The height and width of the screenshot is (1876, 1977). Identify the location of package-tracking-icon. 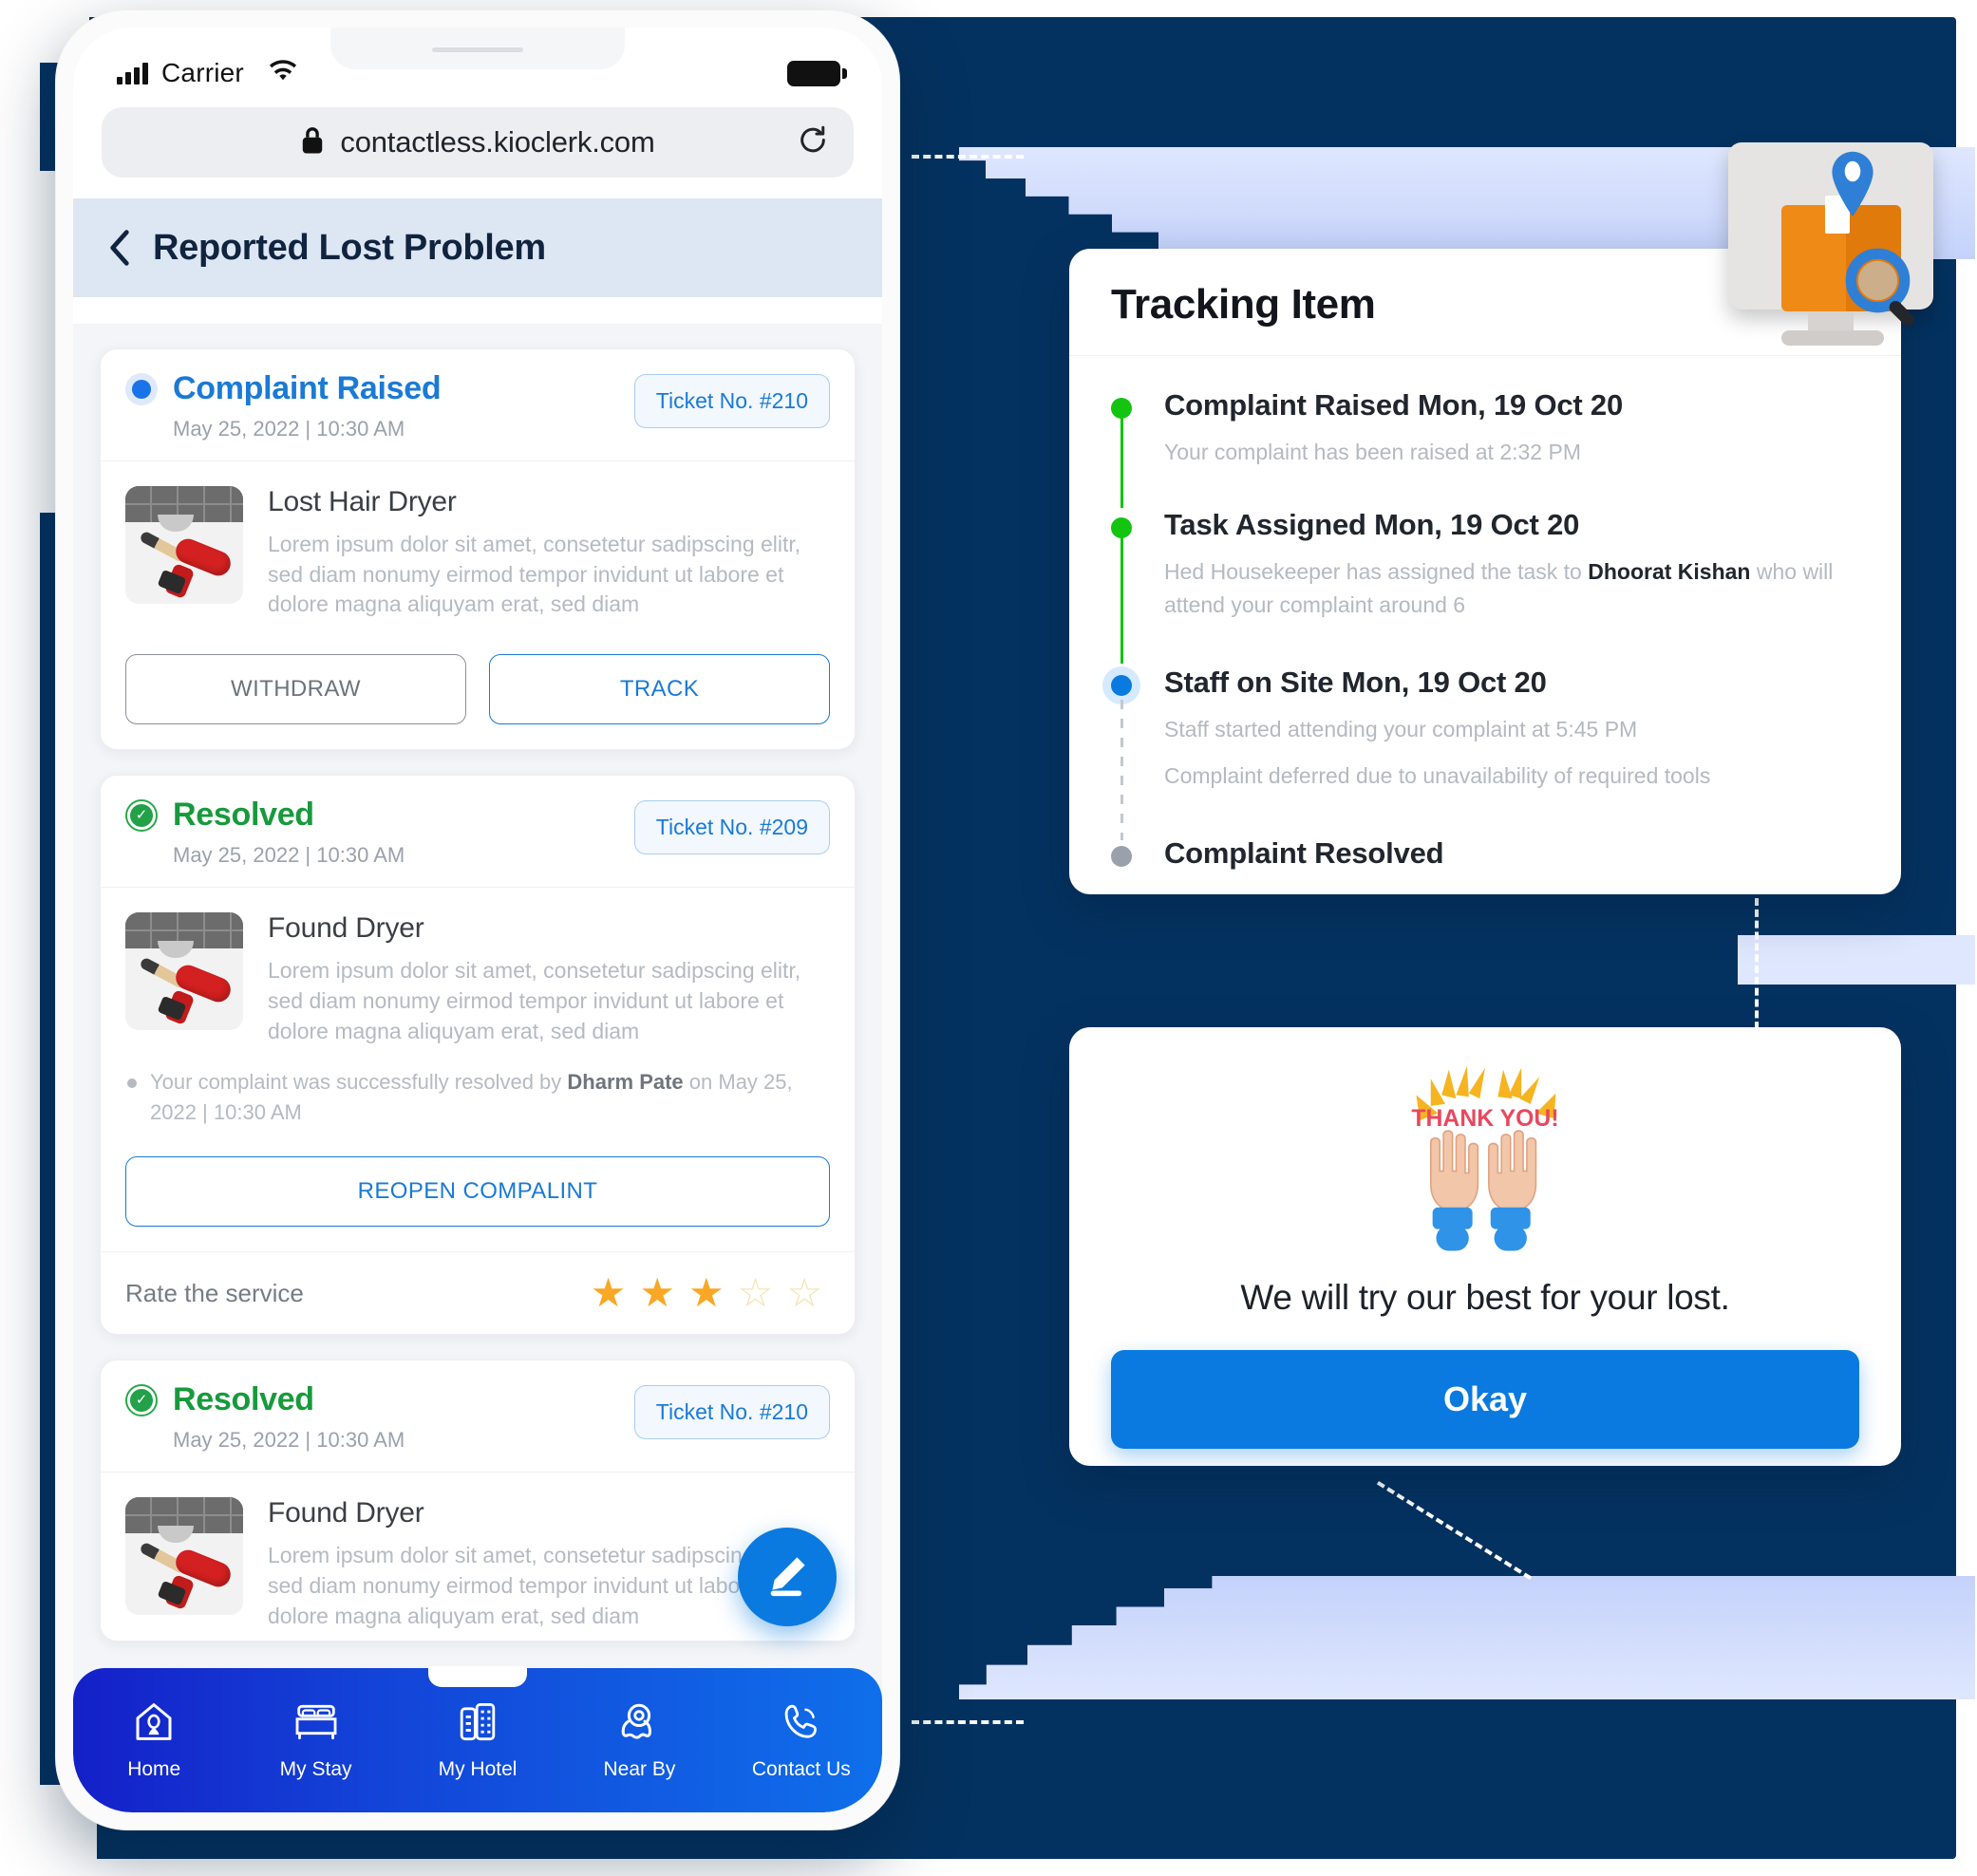
(1846, 251).